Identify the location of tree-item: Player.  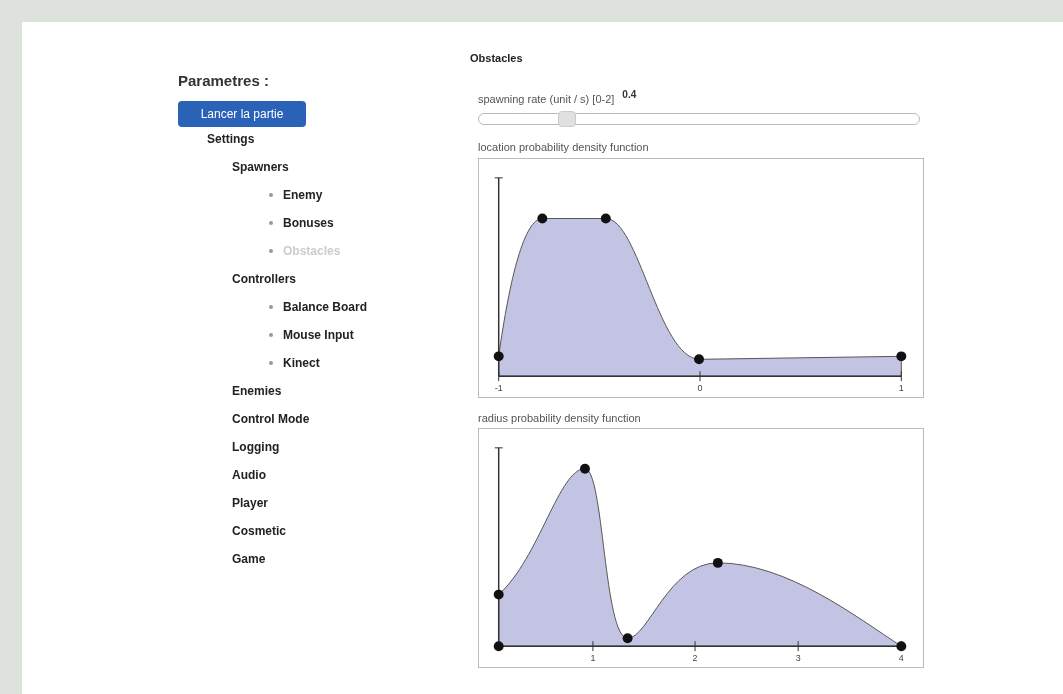
(250, 502).